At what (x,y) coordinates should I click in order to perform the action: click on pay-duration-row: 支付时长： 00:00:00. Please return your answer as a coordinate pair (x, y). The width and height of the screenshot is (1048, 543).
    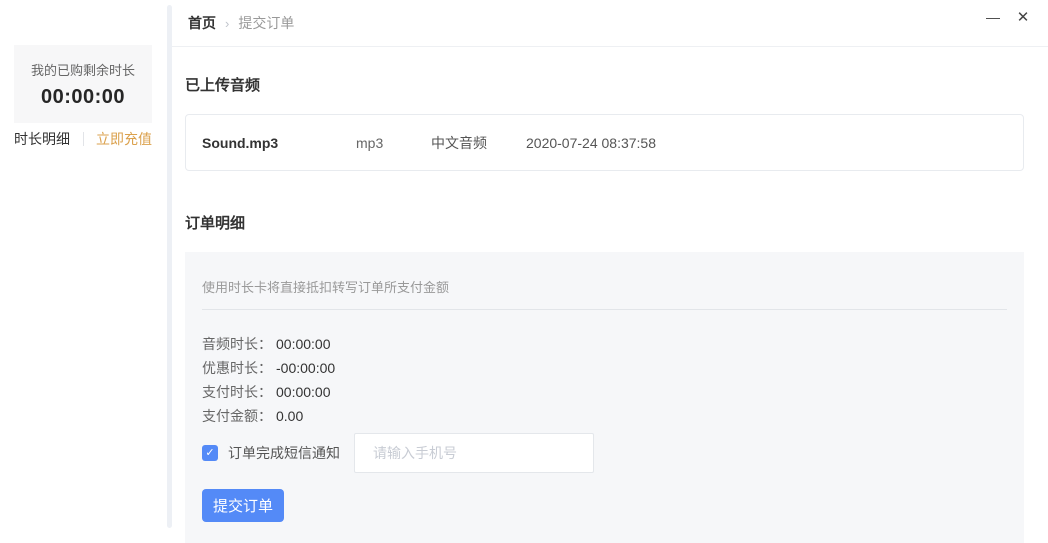
    Looking at the image, I should click on (604, 392).